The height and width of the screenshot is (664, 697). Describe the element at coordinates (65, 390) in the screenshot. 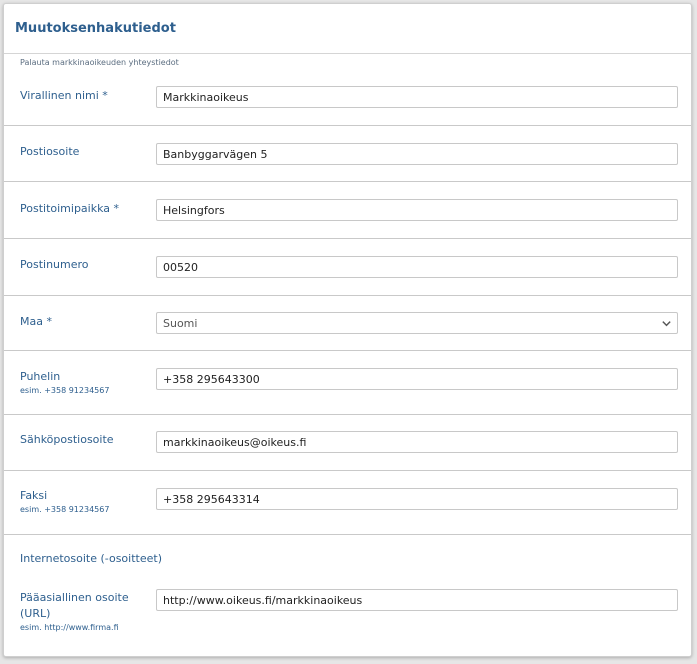

I see `phone-hint: esim. +358 91234567` at that location.